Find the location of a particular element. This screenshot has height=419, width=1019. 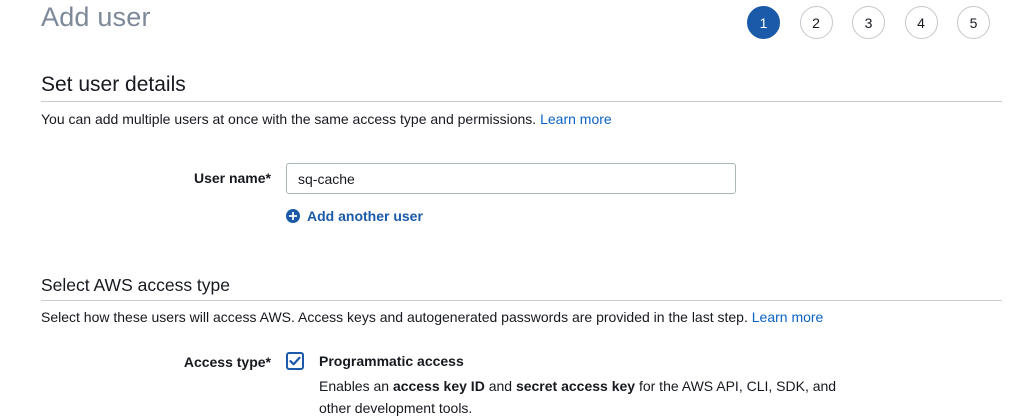

programmatic-access-title: Programmatic access is located at coordinates (391, 361).